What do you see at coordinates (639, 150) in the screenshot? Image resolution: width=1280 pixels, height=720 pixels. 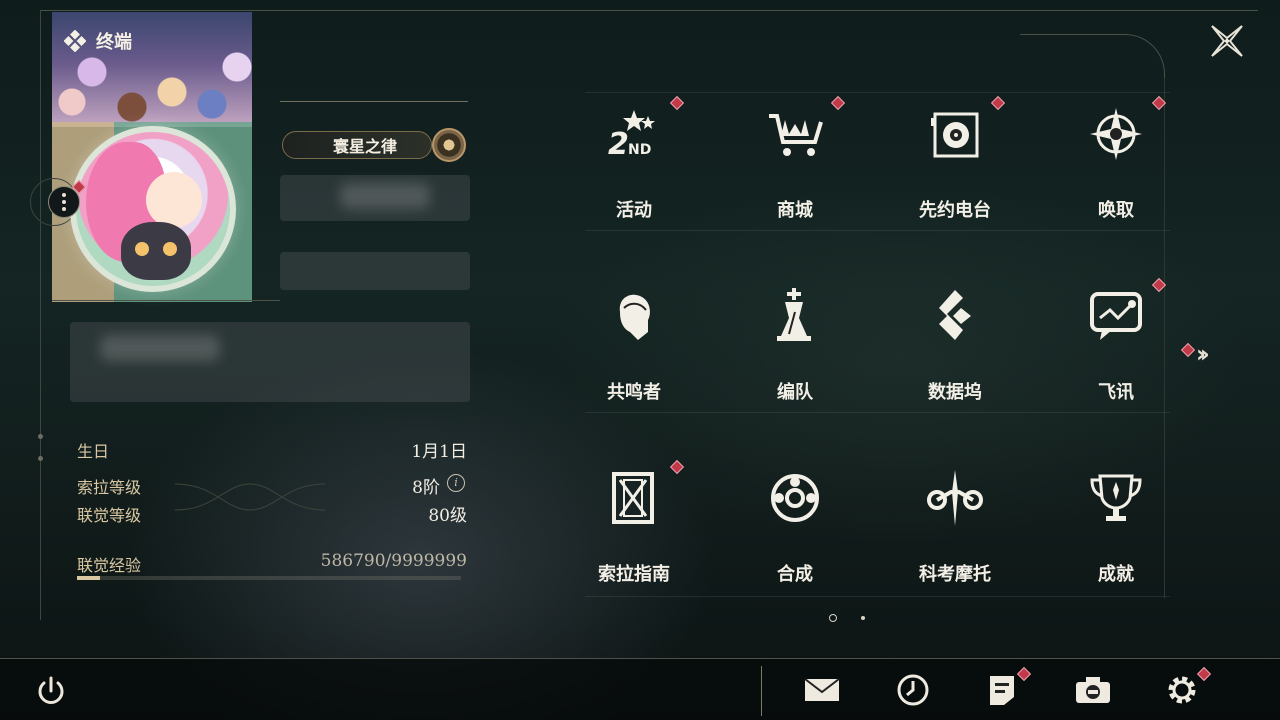 I see `svg-text: ND` at bounding box center [639, 150].